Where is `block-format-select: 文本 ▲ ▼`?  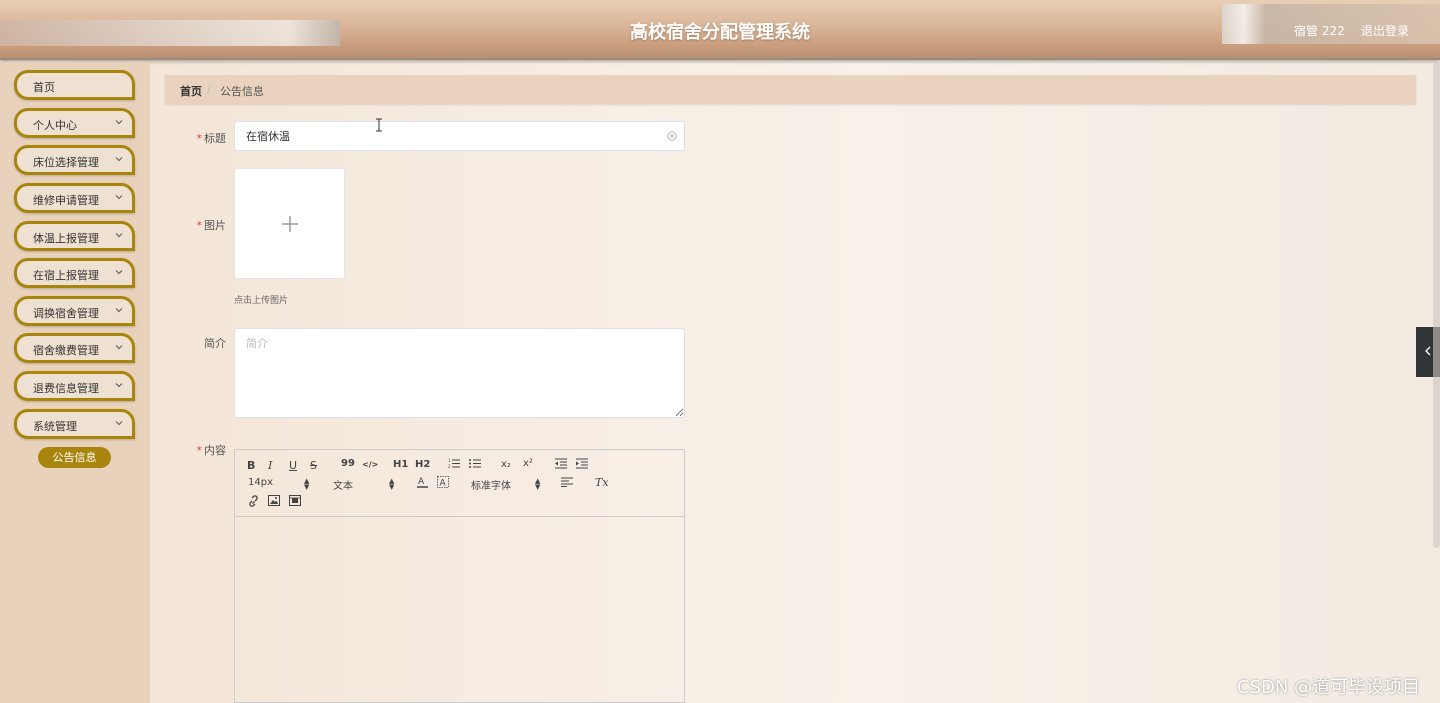 block-format-select: 文本 ▲ ▼ is located at coordinates (365, 485).